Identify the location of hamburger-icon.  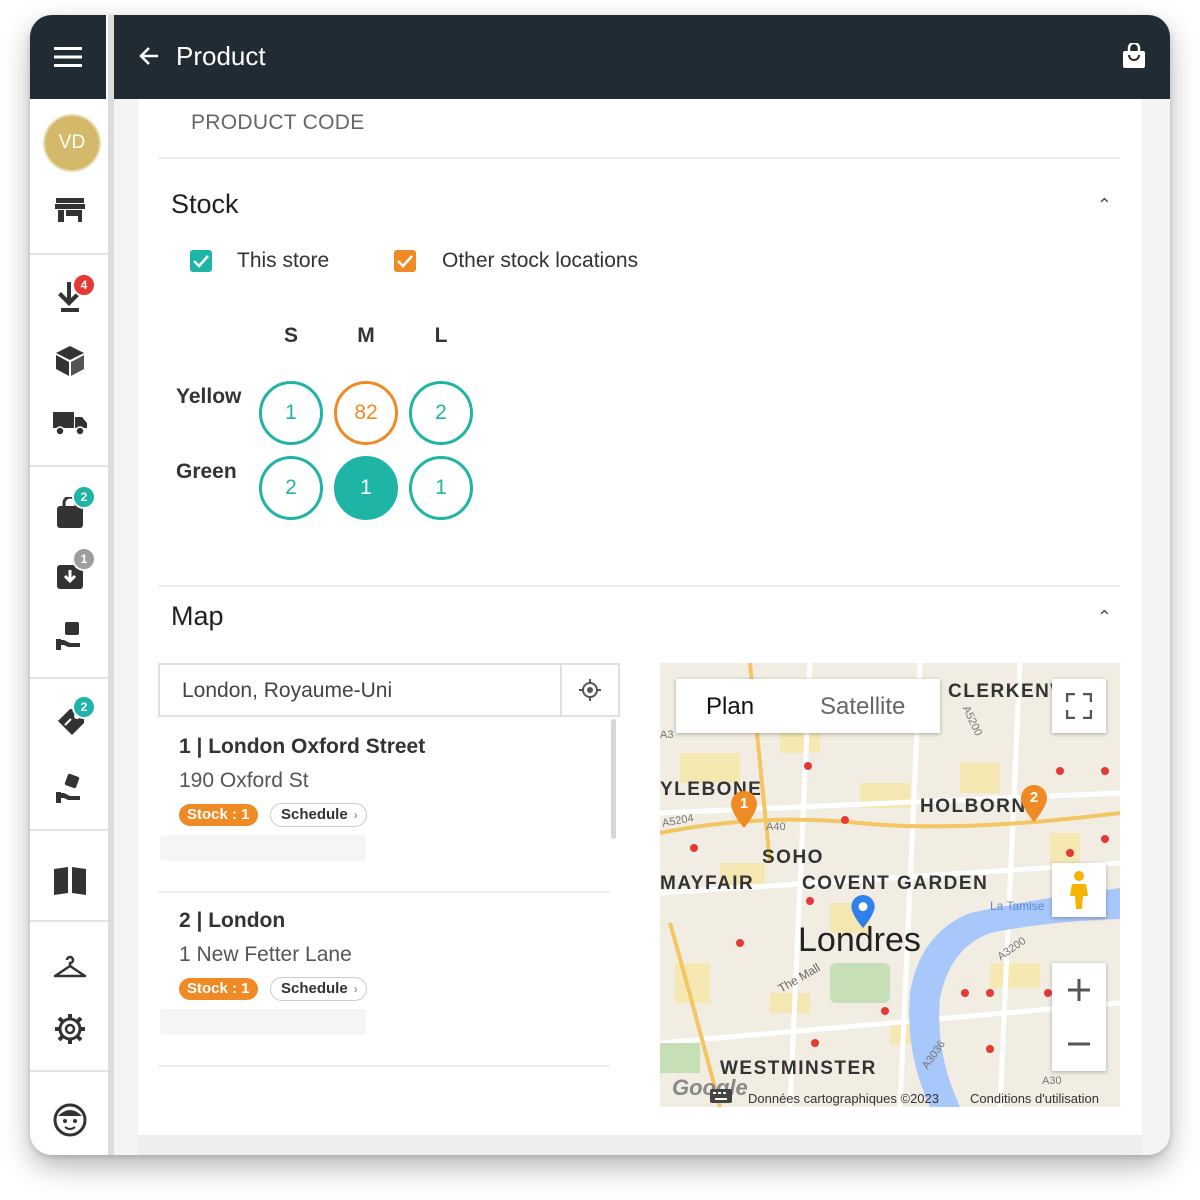
(68, 57).